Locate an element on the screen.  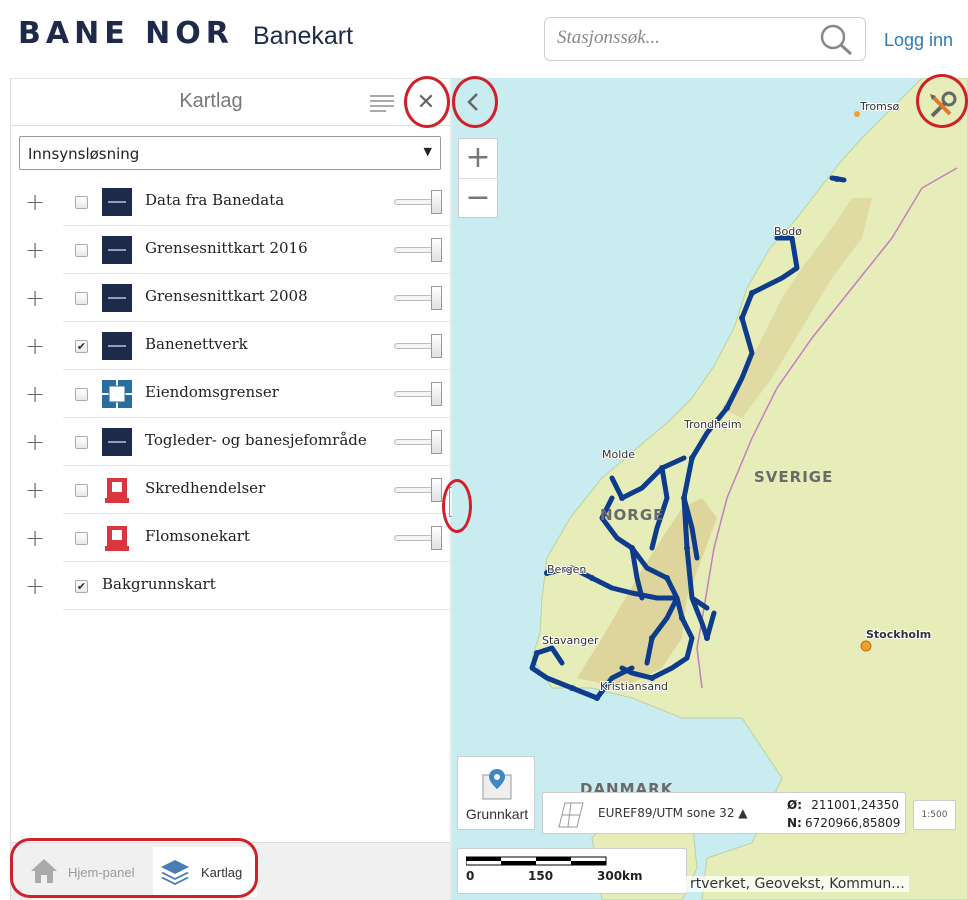
tools-button is located at coordinates (942, 106).